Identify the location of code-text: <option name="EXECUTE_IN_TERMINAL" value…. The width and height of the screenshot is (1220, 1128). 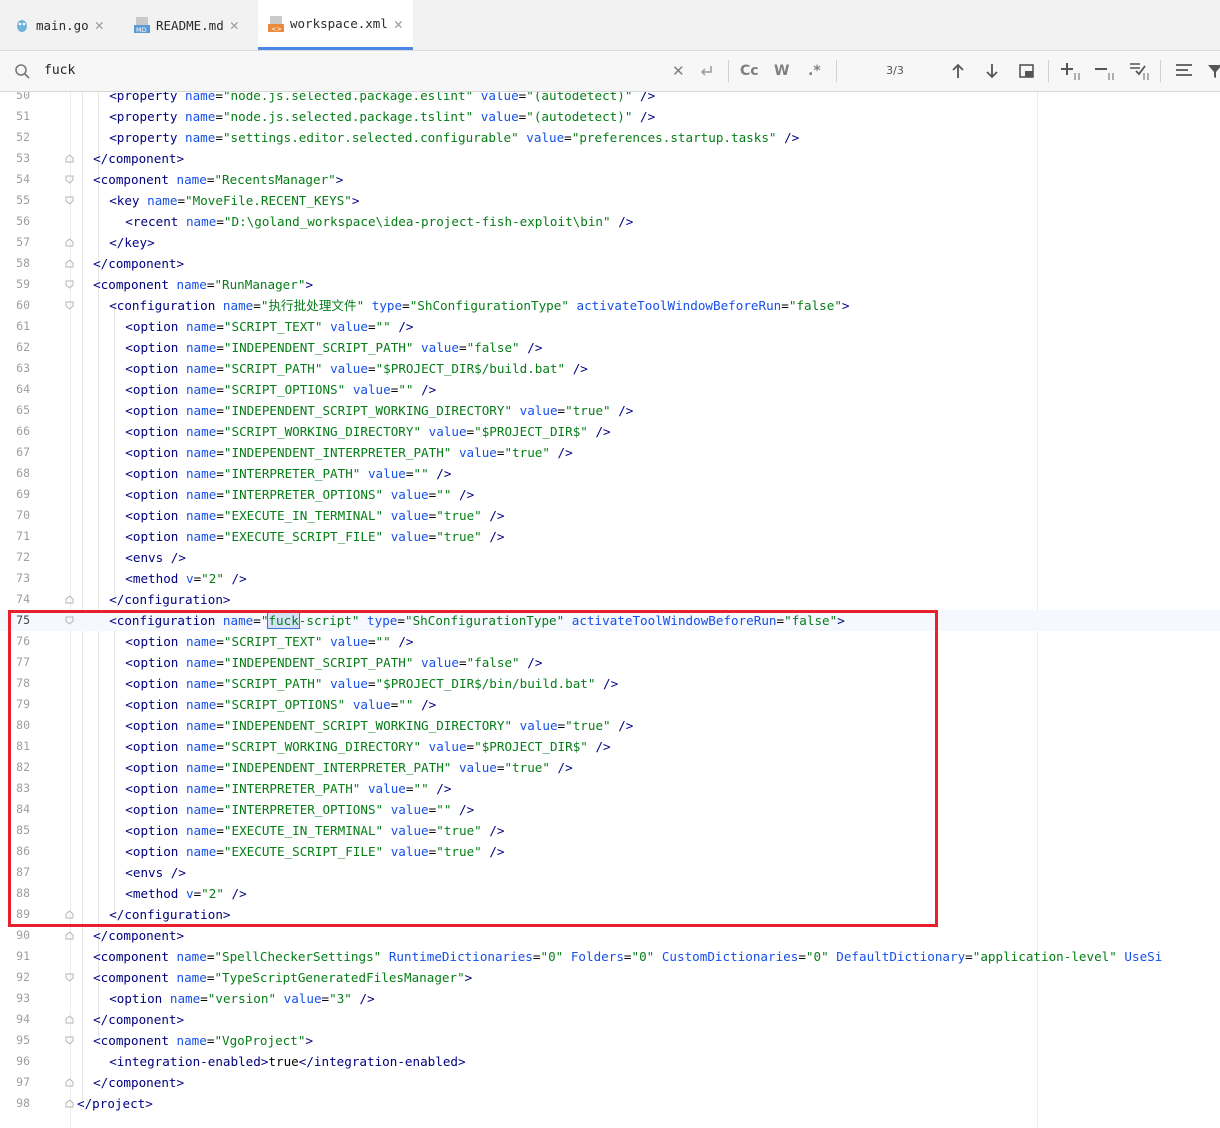
(315, 515).